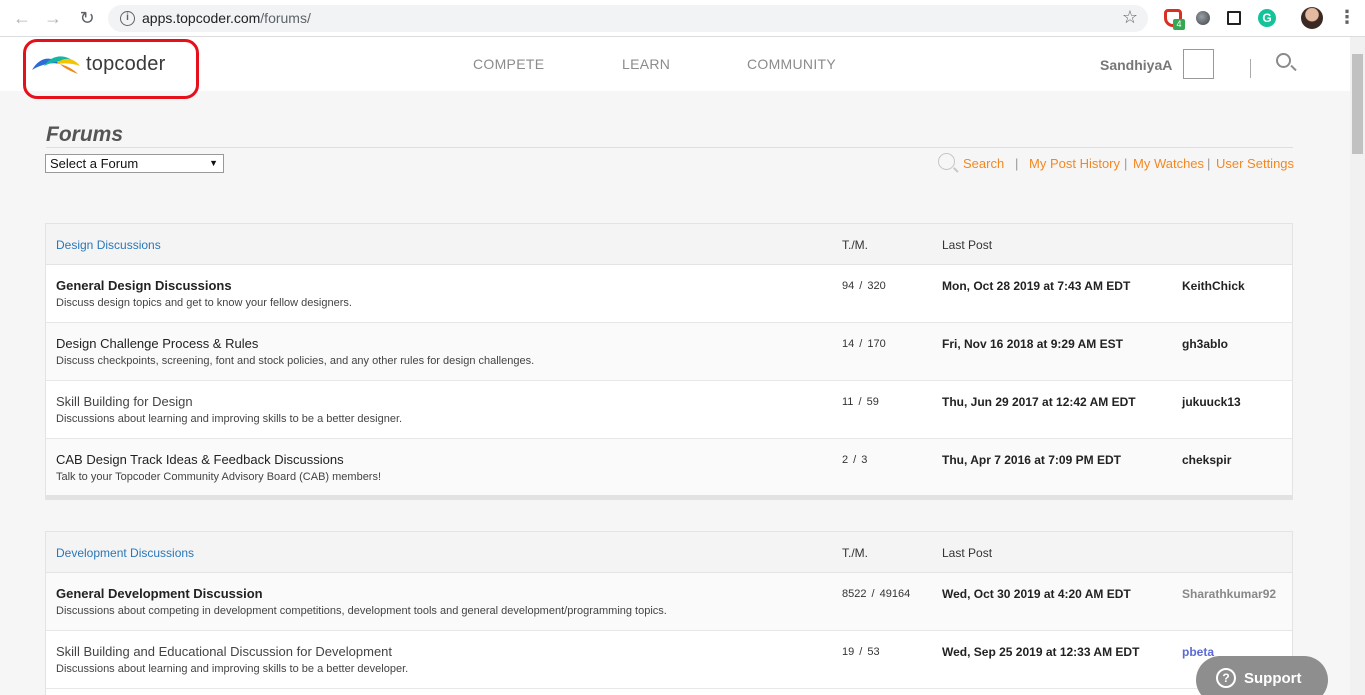  Describe the element at coordinates (669, 244) in the screenshot. I see `table-header: Design Discussions T./M. Last Post` at that location.